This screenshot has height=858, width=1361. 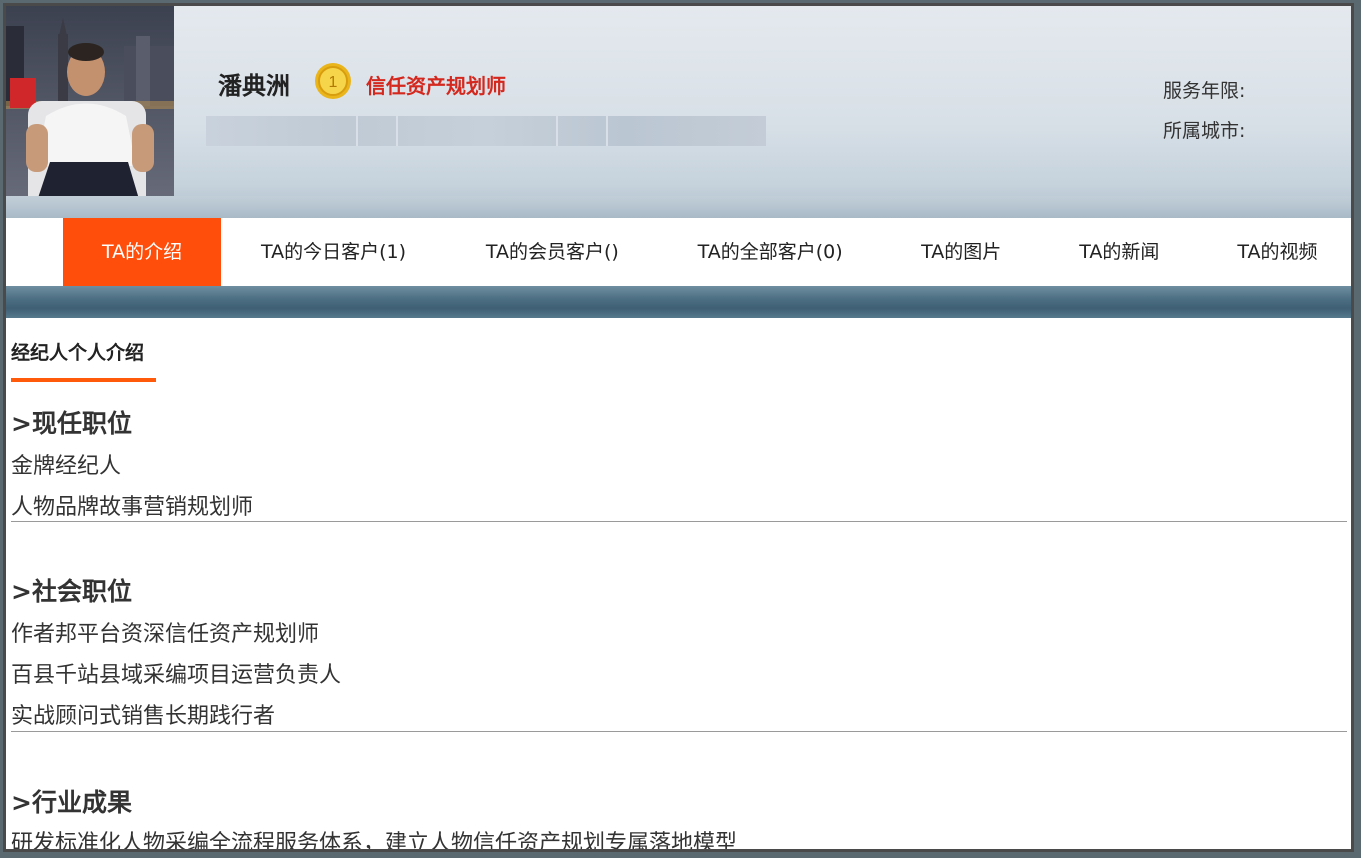 I want to click on avatar, so click(x=90, y=111).